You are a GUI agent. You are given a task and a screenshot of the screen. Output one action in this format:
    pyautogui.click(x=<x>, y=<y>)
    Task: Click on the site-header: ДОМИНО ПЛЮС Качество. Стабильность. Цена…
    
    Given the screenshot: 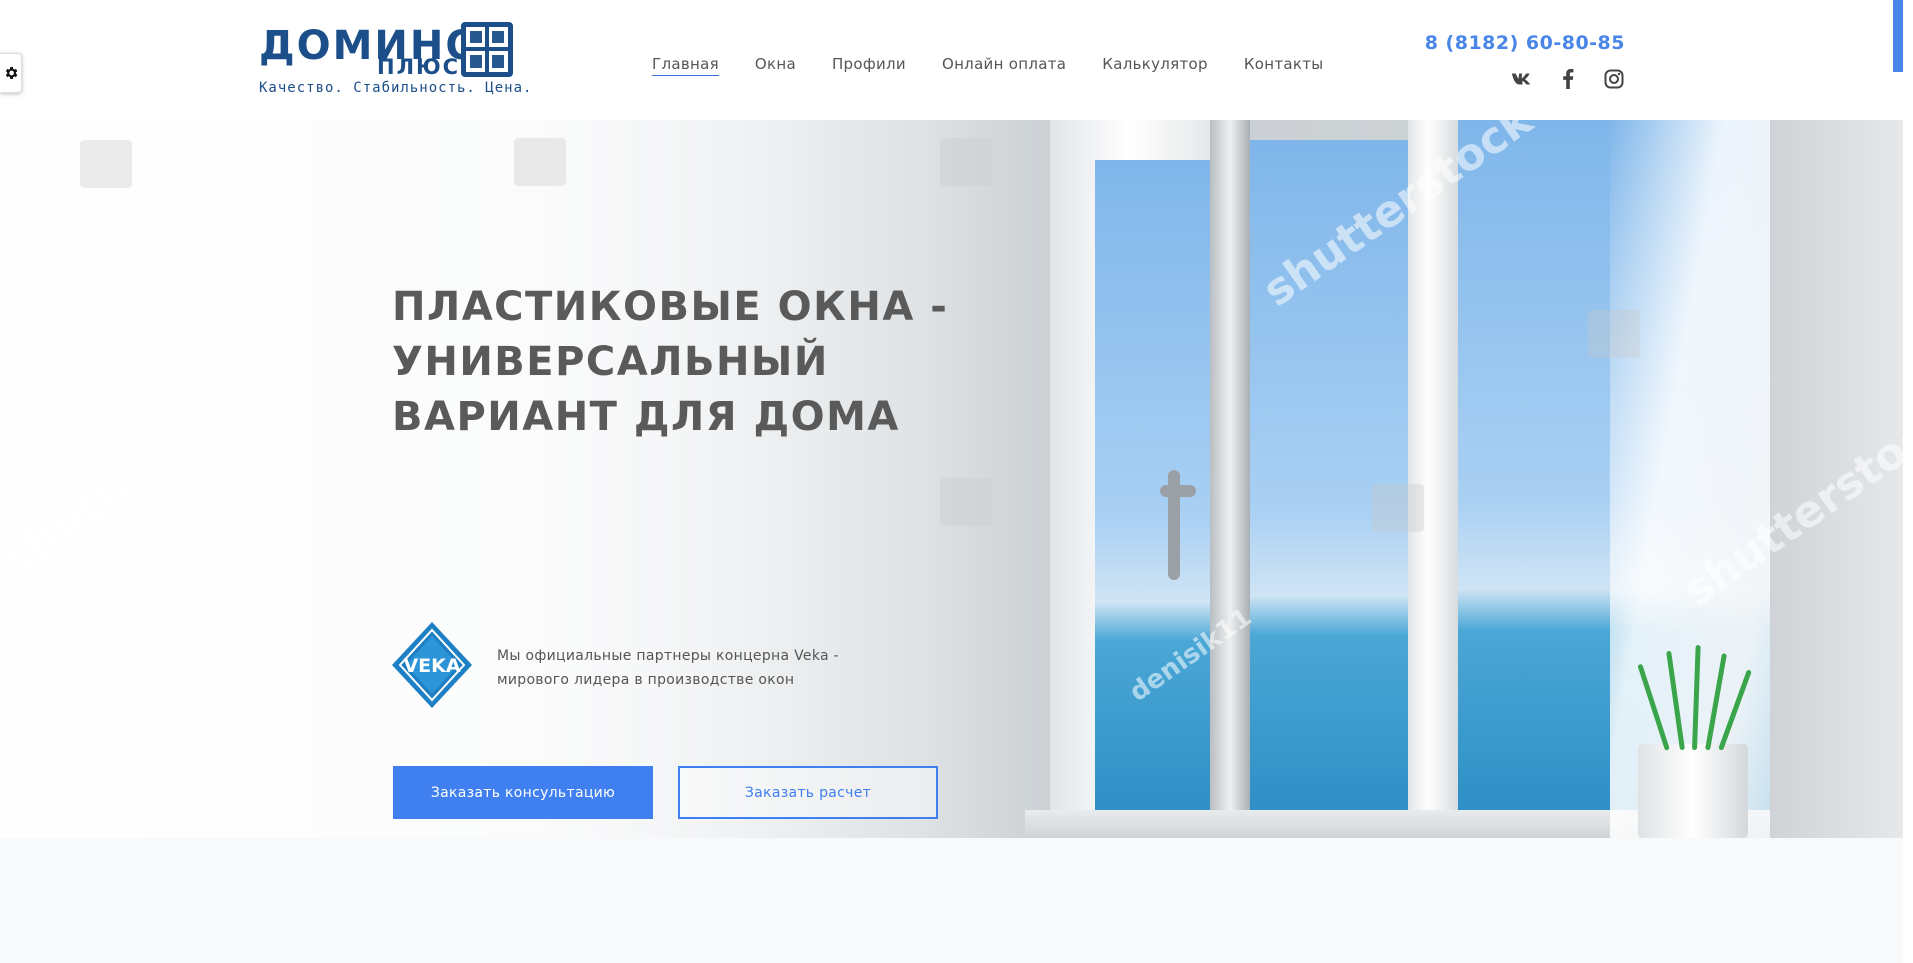 What is the action you would take?
    pyautogui.click(x=951, y=60)
    